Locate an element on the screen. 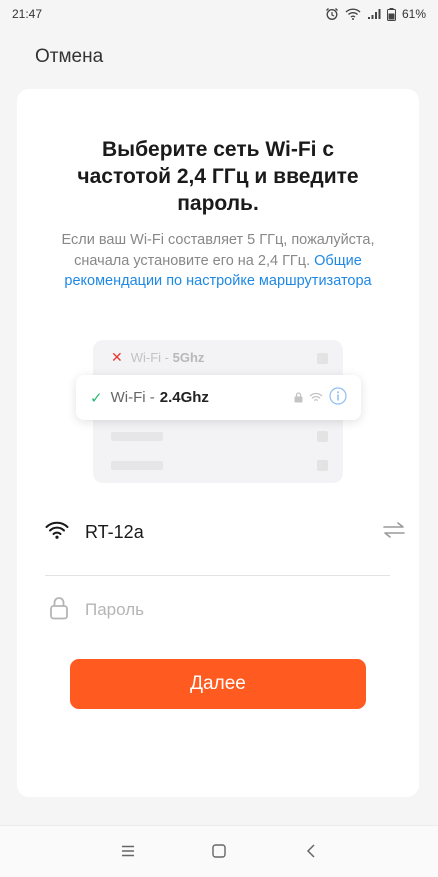  illustration-5ghz-row: ✕ Wi-Fi - 5Ghz is located at coordinates (157, 357).